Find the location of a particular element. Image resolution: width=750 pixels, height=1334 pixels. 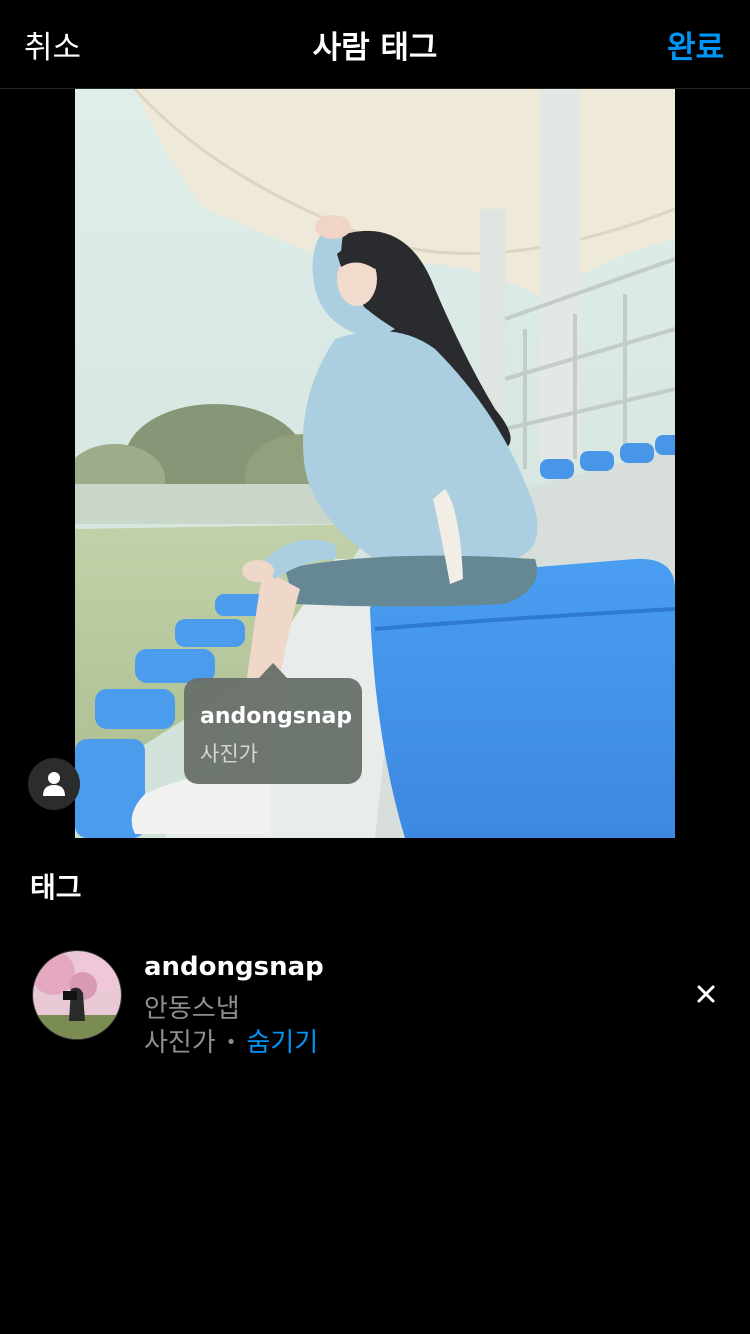

close-icon is located at coordinates (706, 994).